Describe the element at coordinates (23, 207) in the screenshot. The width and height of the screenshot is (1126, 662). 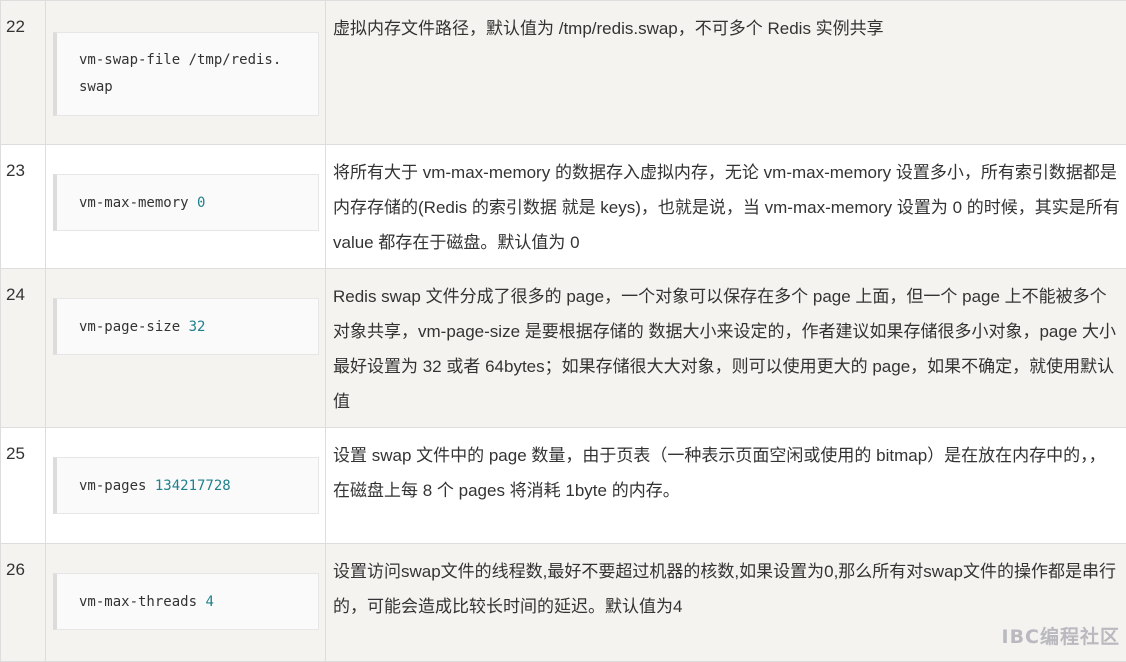
I see `row-number: 23` at that location.